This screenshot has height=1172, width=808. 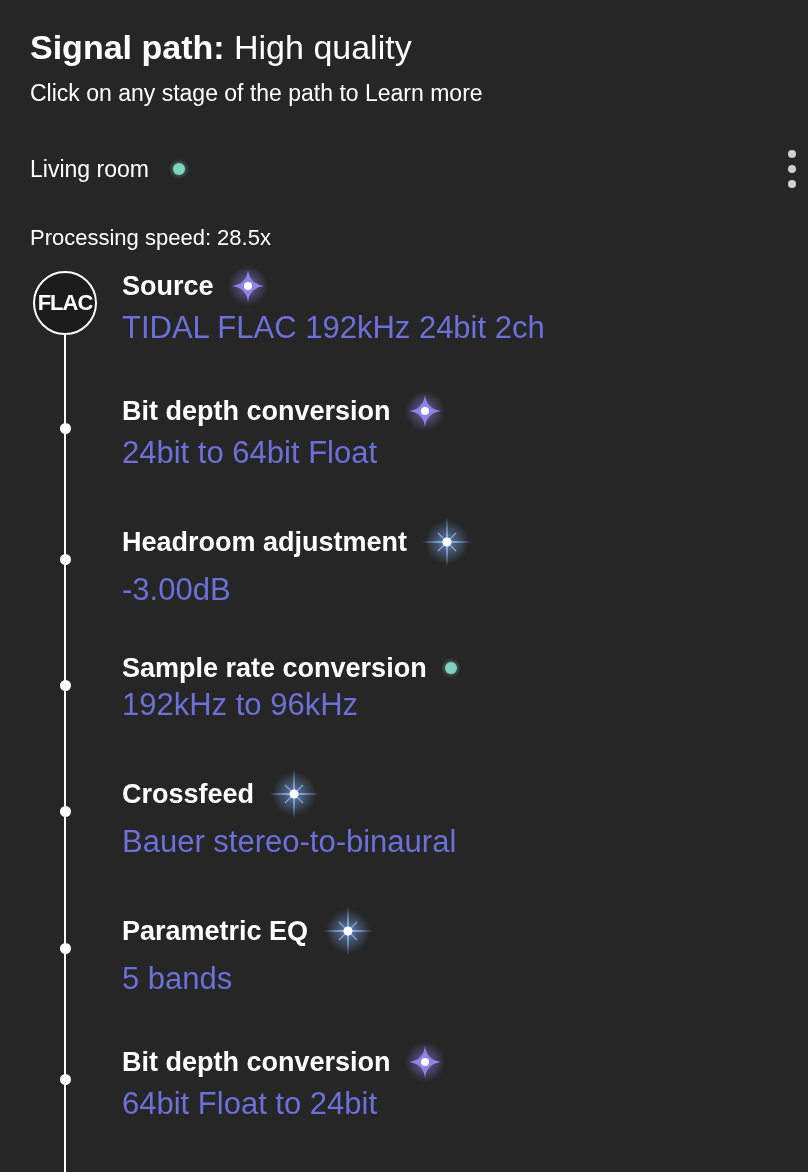 I want to click on stage-title: Sample rate conversion, so click(x=274, y=668).